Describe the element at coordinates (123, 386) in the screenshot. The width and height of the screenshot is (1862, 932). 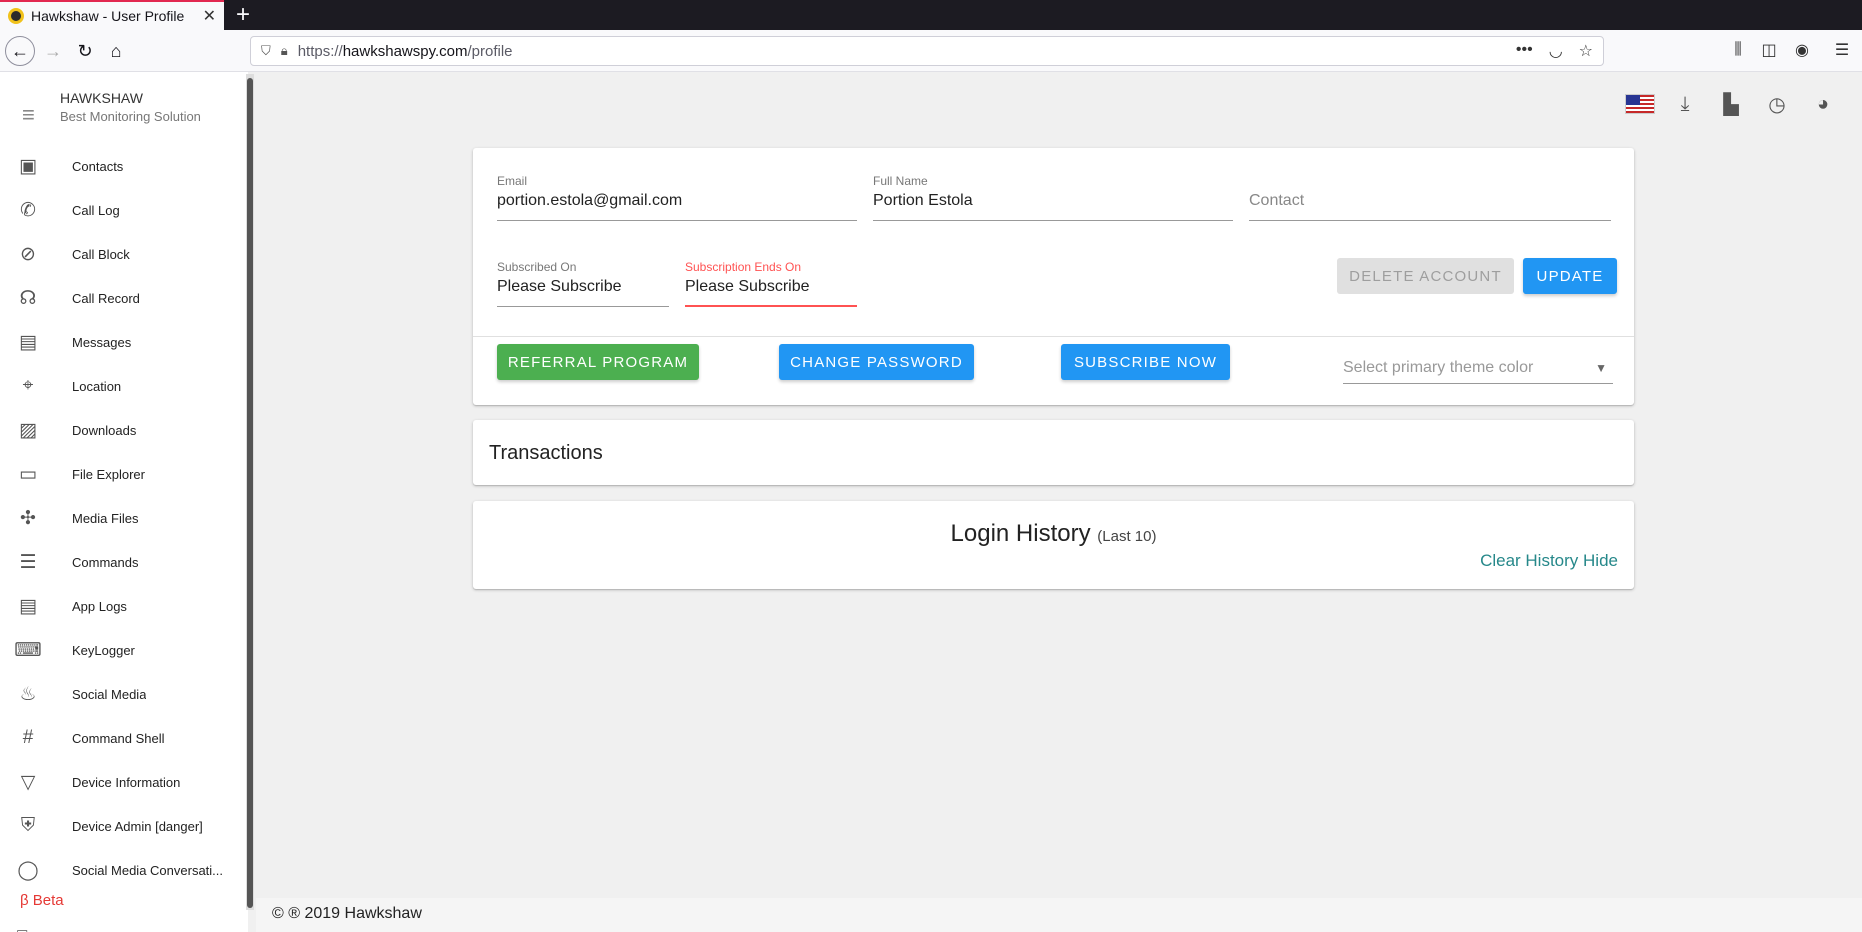
I see `sidebar-item-location: ⌖ Location` at that location.